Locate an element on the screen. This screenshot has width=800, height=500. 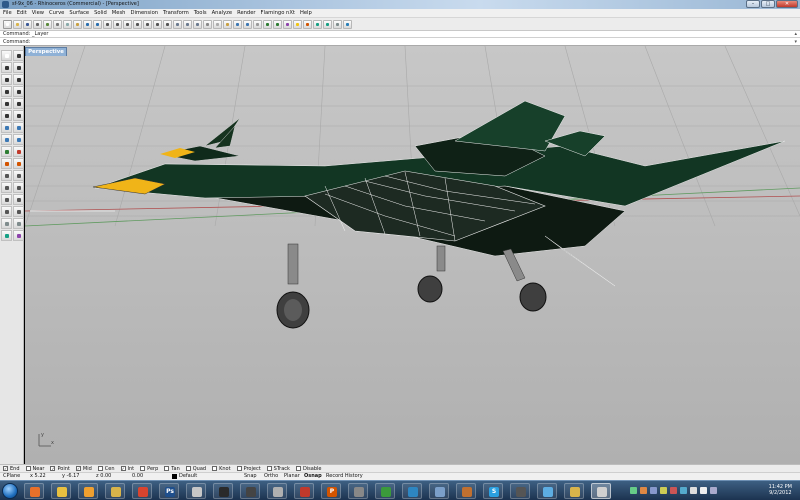
layer-icon is located at coordinates (237, 24).